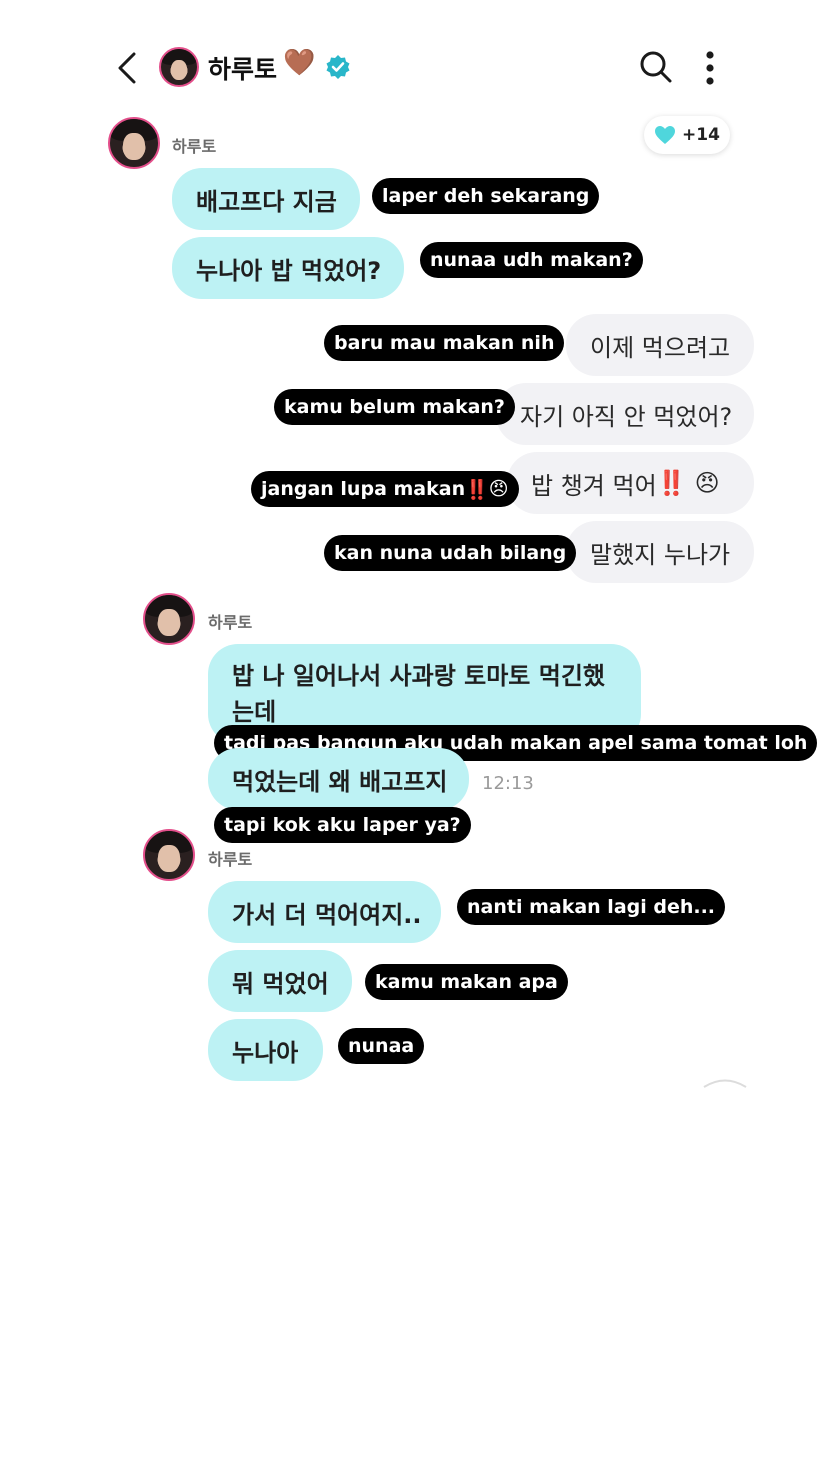 The width and height of the screenshot is (828, 1472). I want to click on translation-tag: kamu belum makan?, so click(394, 407).